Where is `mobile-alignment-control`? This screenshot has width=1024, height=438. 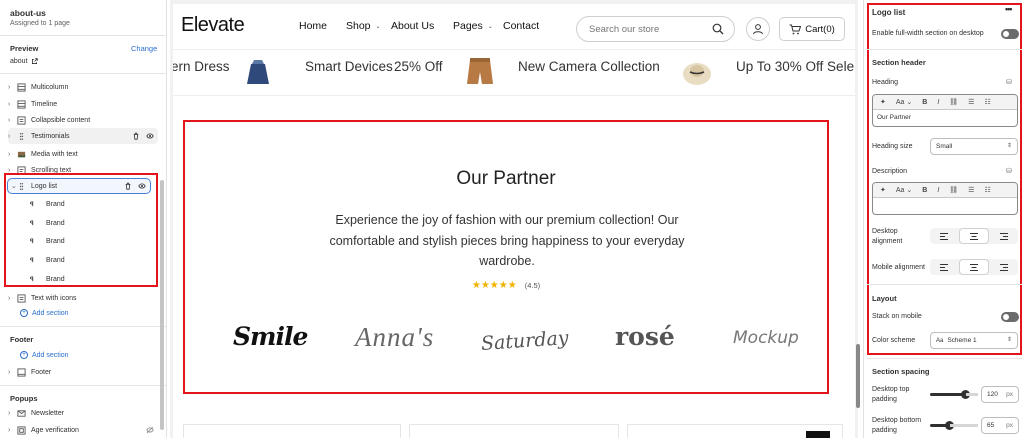
mobile-alignment-control is located at coordinates (974, 267).